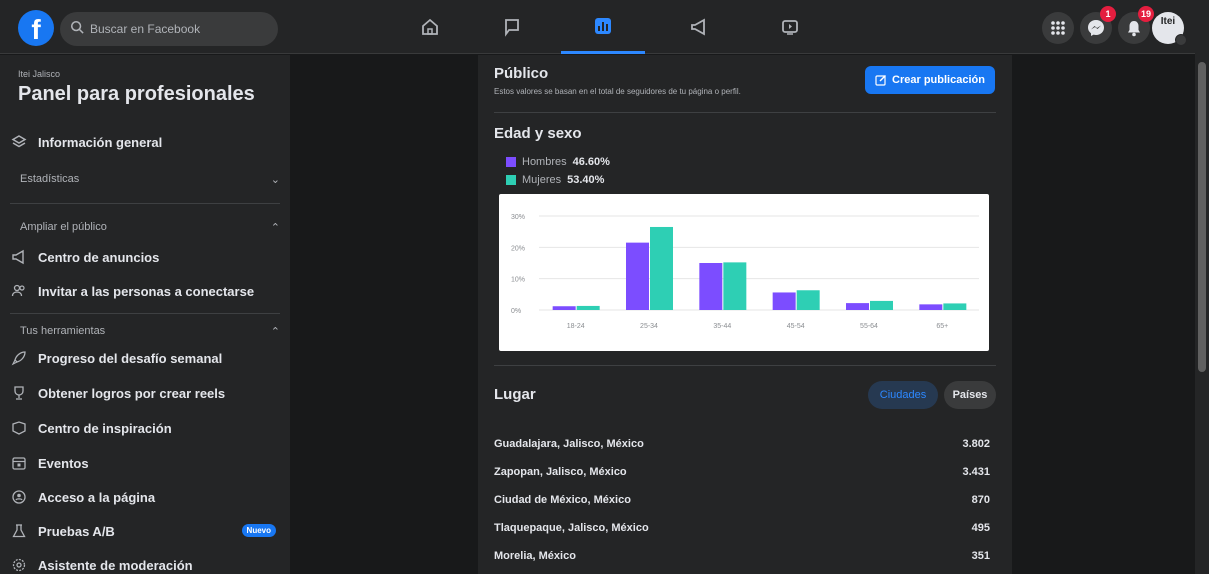  I want to click on sidebar-item-label: Asistente de moderación, so click(115, 565).